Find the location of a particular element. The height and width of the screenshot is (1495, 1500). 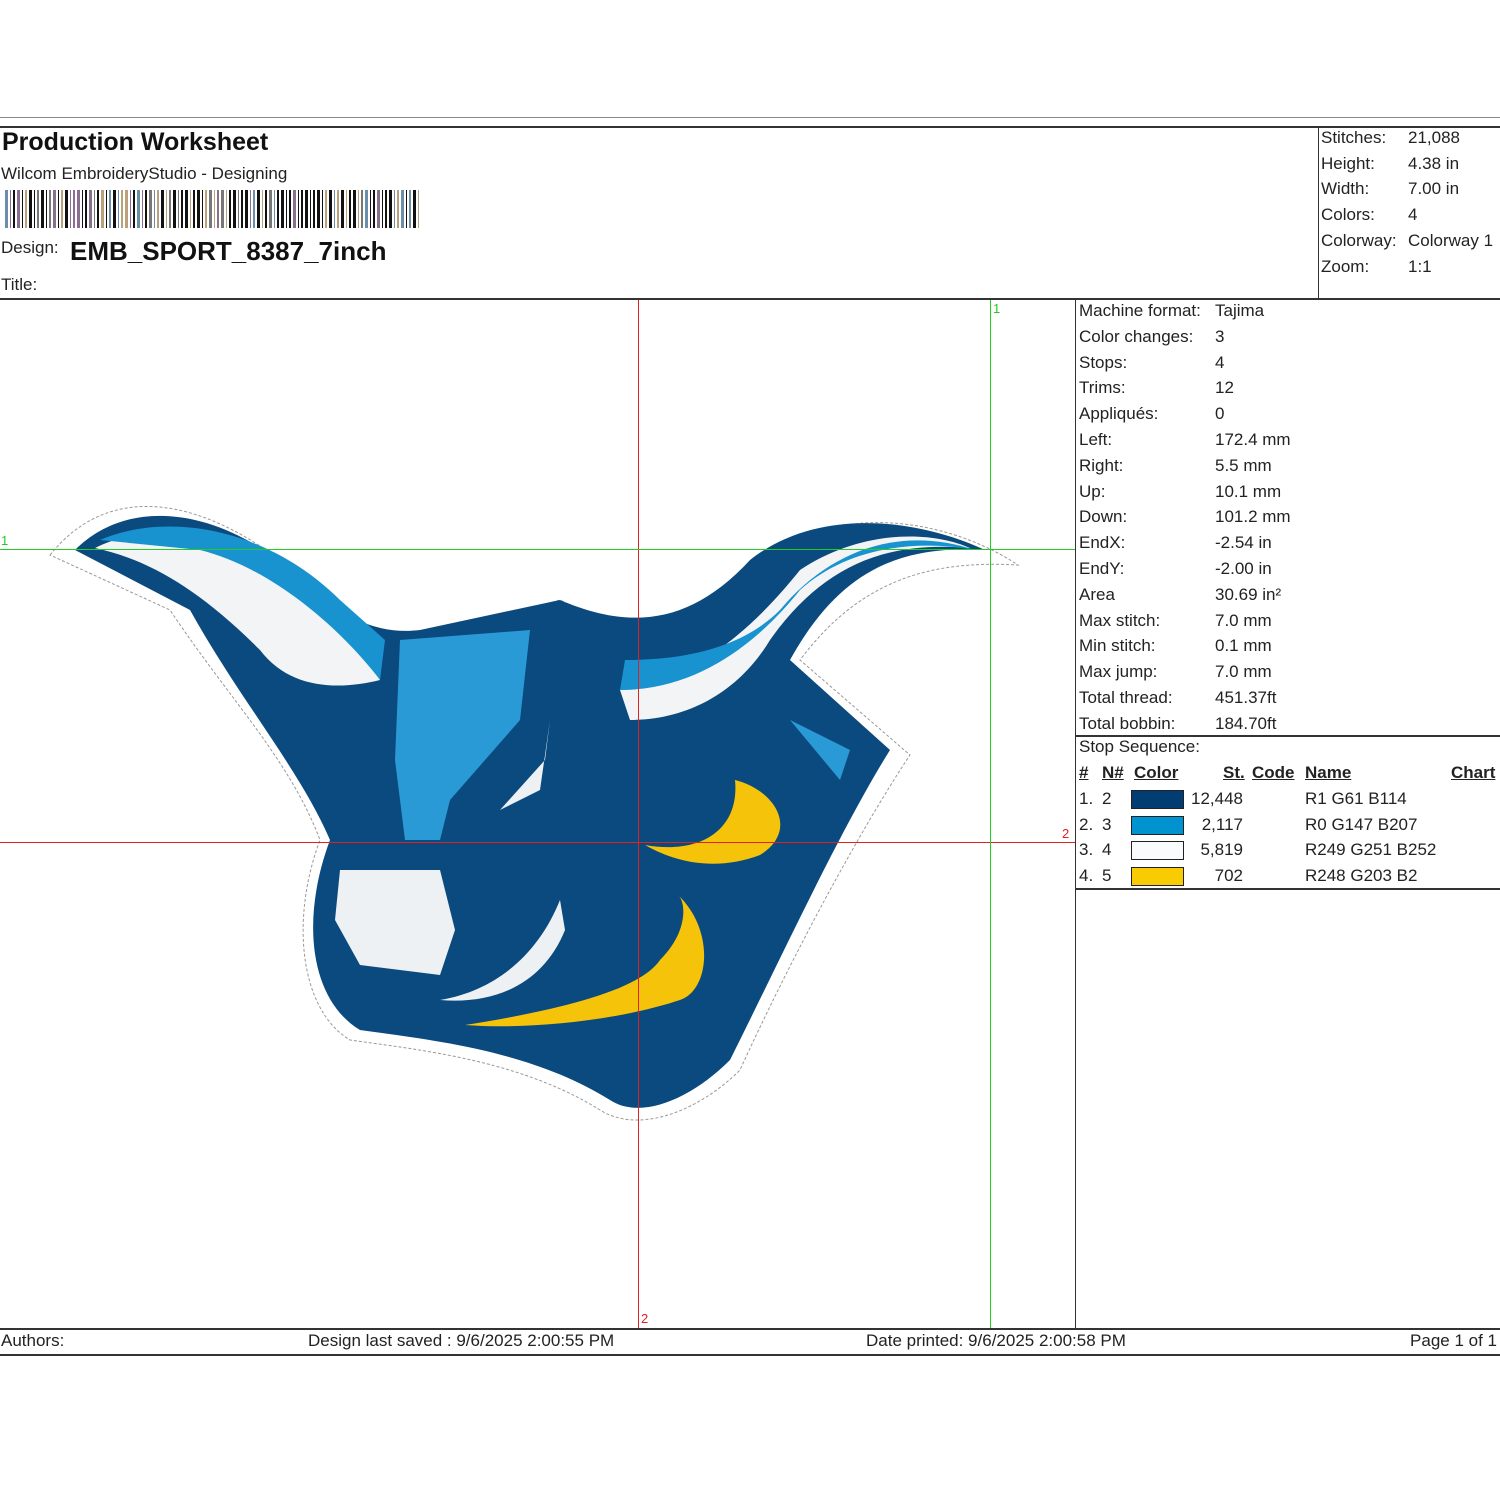

stop-stitches: 12,448 is located at coordinates (1217, 798).